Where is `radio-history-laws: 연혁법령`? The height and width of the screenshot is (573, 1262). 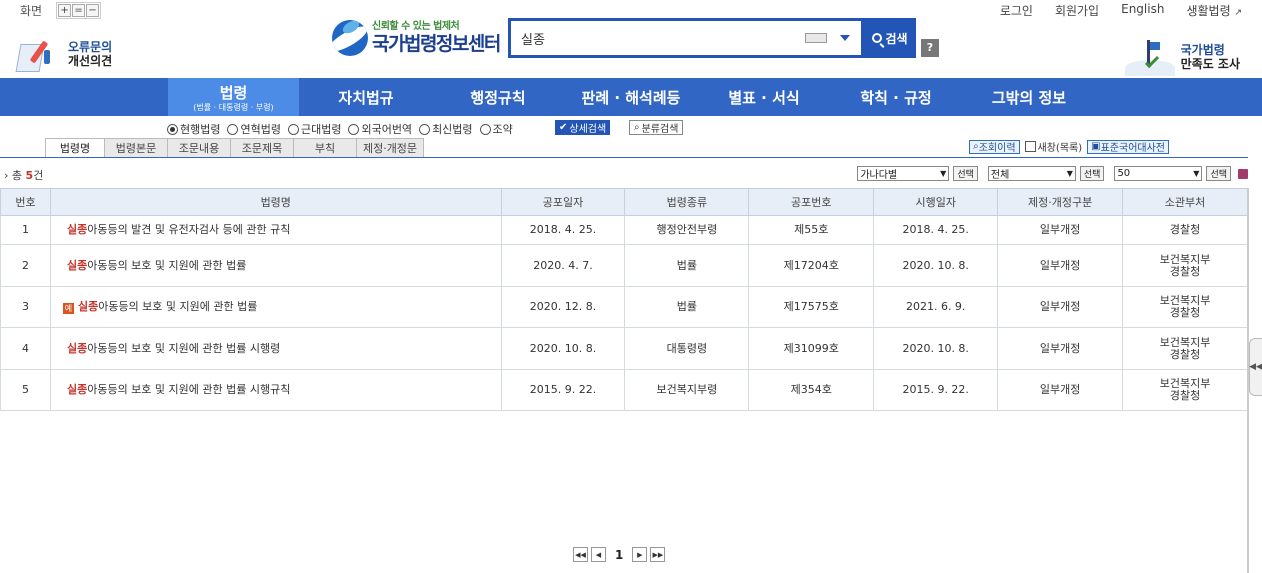 radio-history-laws: 연혁법령 is located at coordinates (254, 129).